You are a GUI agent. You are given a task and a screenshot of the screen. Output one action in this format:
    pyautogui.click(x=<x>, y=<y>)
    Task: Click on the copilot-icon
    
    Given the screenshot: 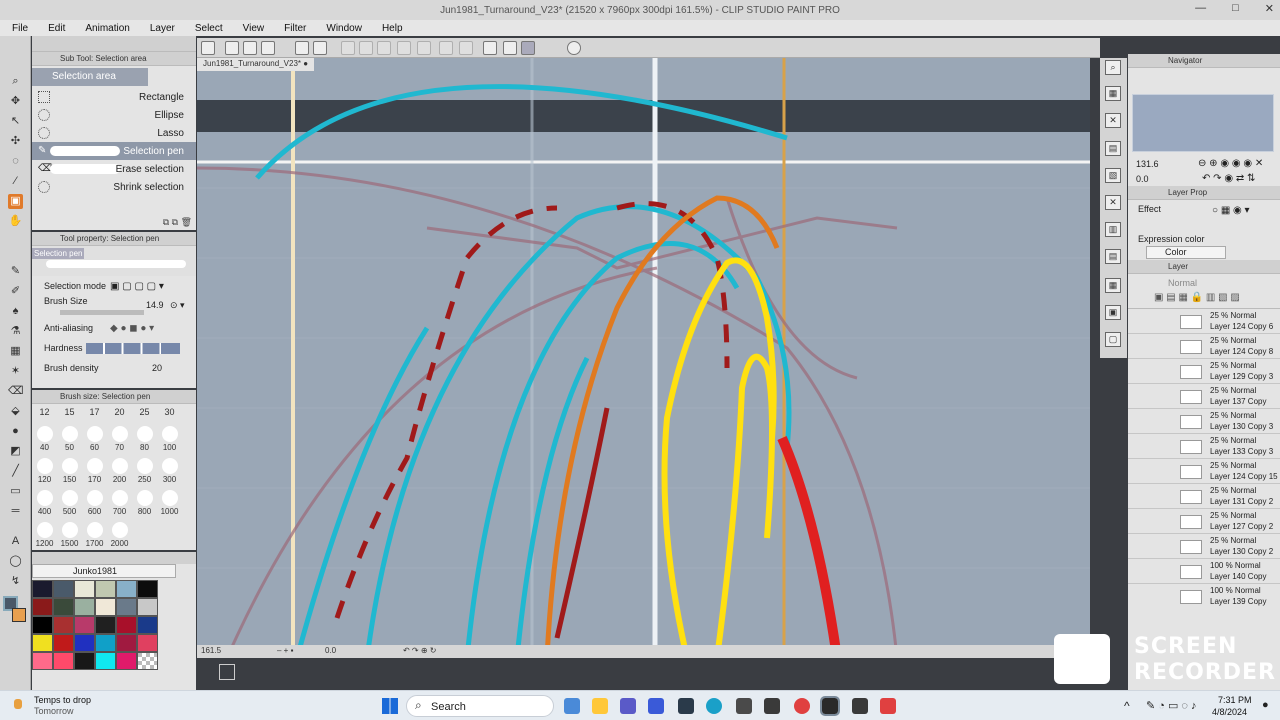 What is the action you would take?
    pyautogui.click(x=572, y=706)
    